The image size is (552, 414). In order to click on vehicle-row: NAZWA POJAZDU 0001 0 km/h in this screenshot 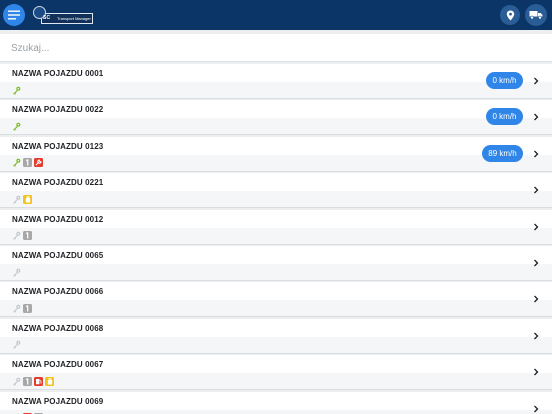, I will do `click(276, 81)`.